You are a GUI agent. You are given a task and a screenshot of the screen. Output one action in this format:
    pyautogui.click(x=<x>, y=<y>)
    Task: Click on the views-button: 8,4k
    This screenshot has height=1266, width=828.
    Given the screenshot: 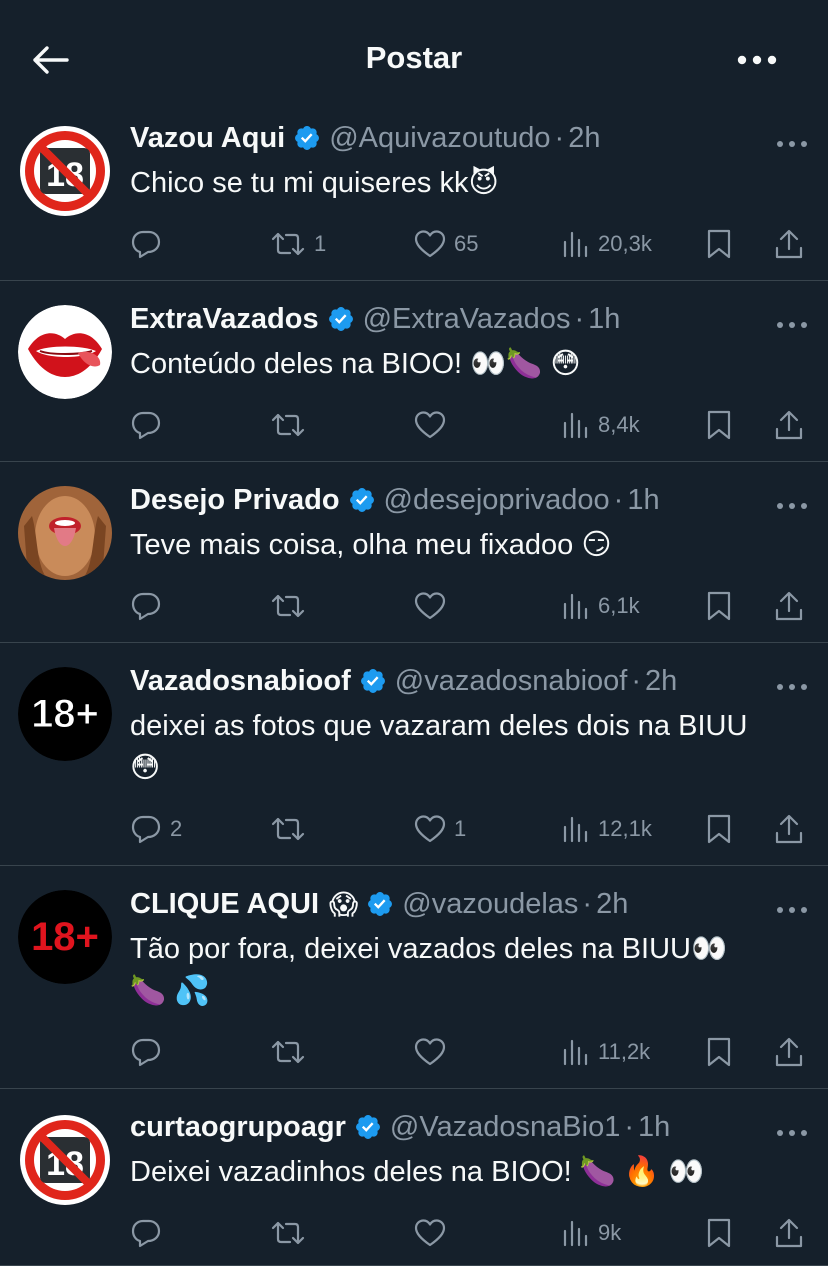 What is the action you would take?
    pyautogui.click(x=601, y=425)
    